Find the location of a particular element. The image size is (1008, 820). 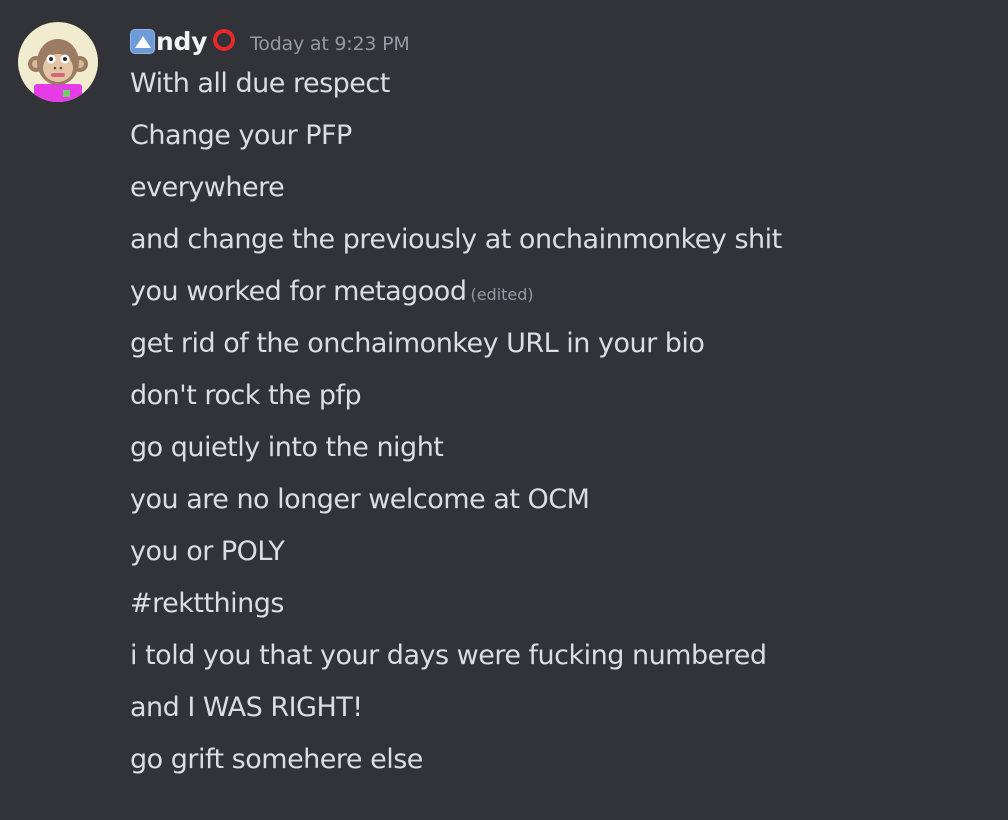

message-line: Change your PFP is located at coordinates (456, 142).